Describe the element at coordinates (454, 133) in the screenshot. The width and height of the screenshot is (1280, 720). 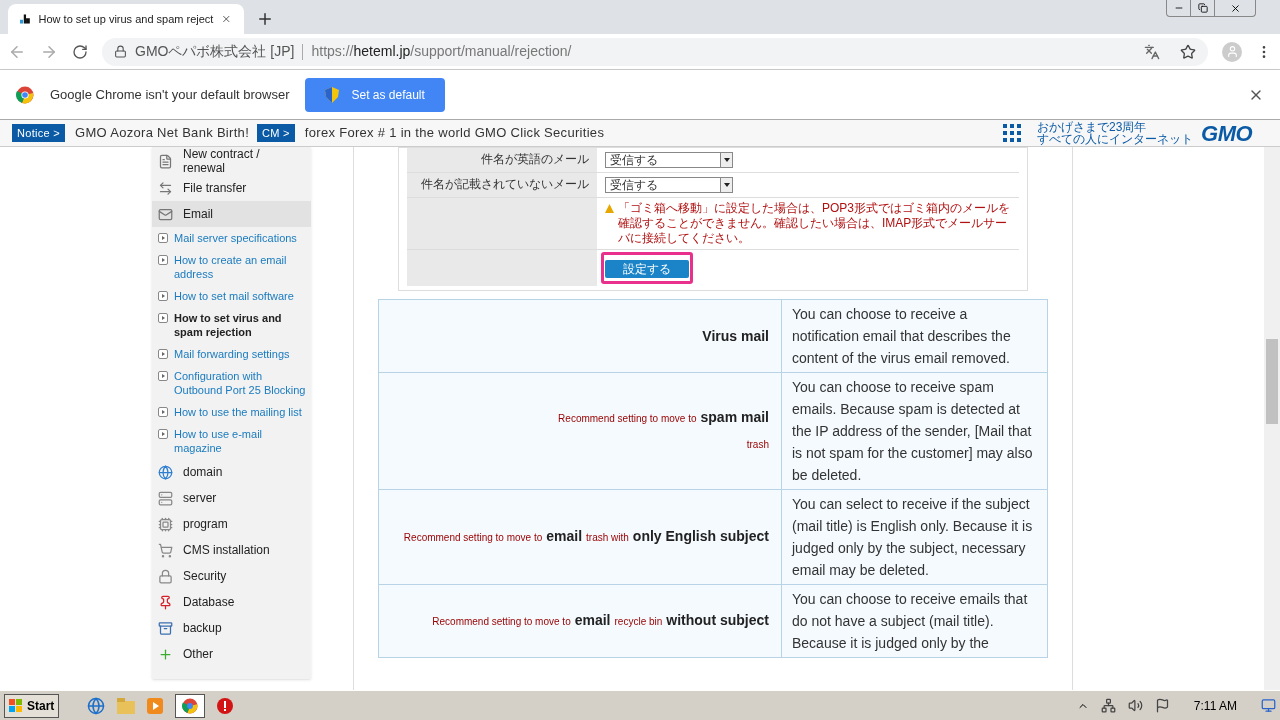
I see `ticker-text: forex Forex # 1 in the world GMO Click Securities` at that location.